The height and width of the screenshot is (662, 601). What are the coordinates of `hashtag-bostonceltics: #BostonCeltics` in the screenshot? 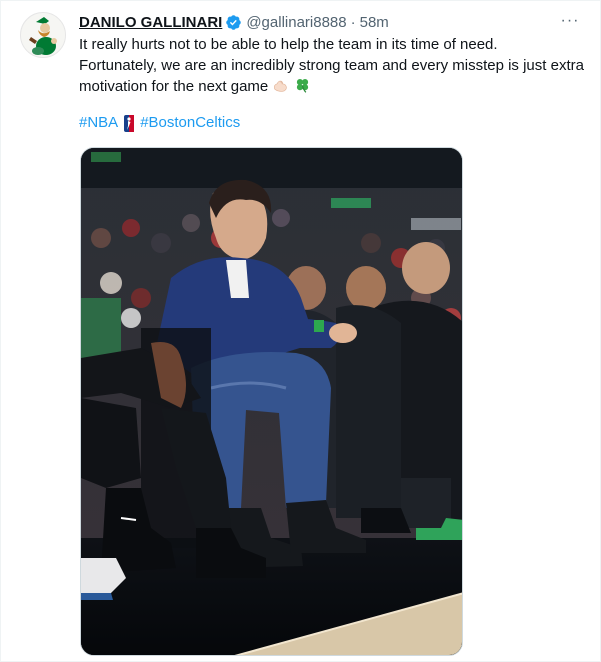 It's located at (190, 123).